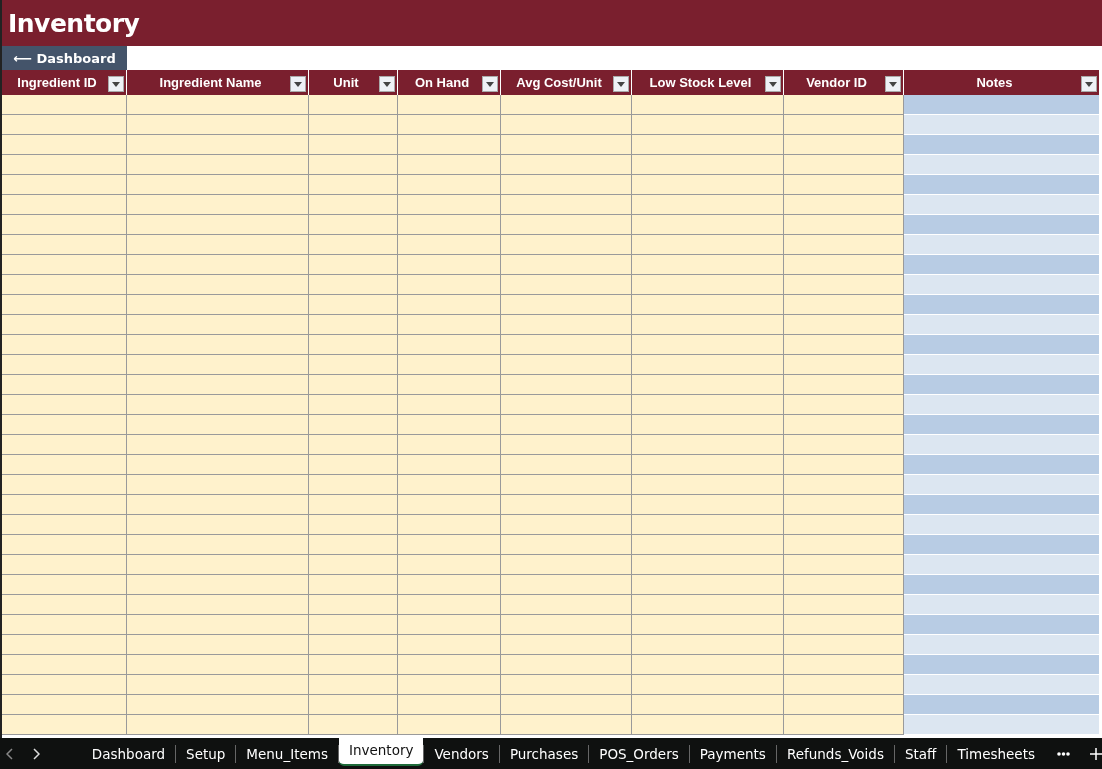 The width and height of the screenshot is (1102, 769). I want to click on sheet-tab: Setup, so click(206, 753).